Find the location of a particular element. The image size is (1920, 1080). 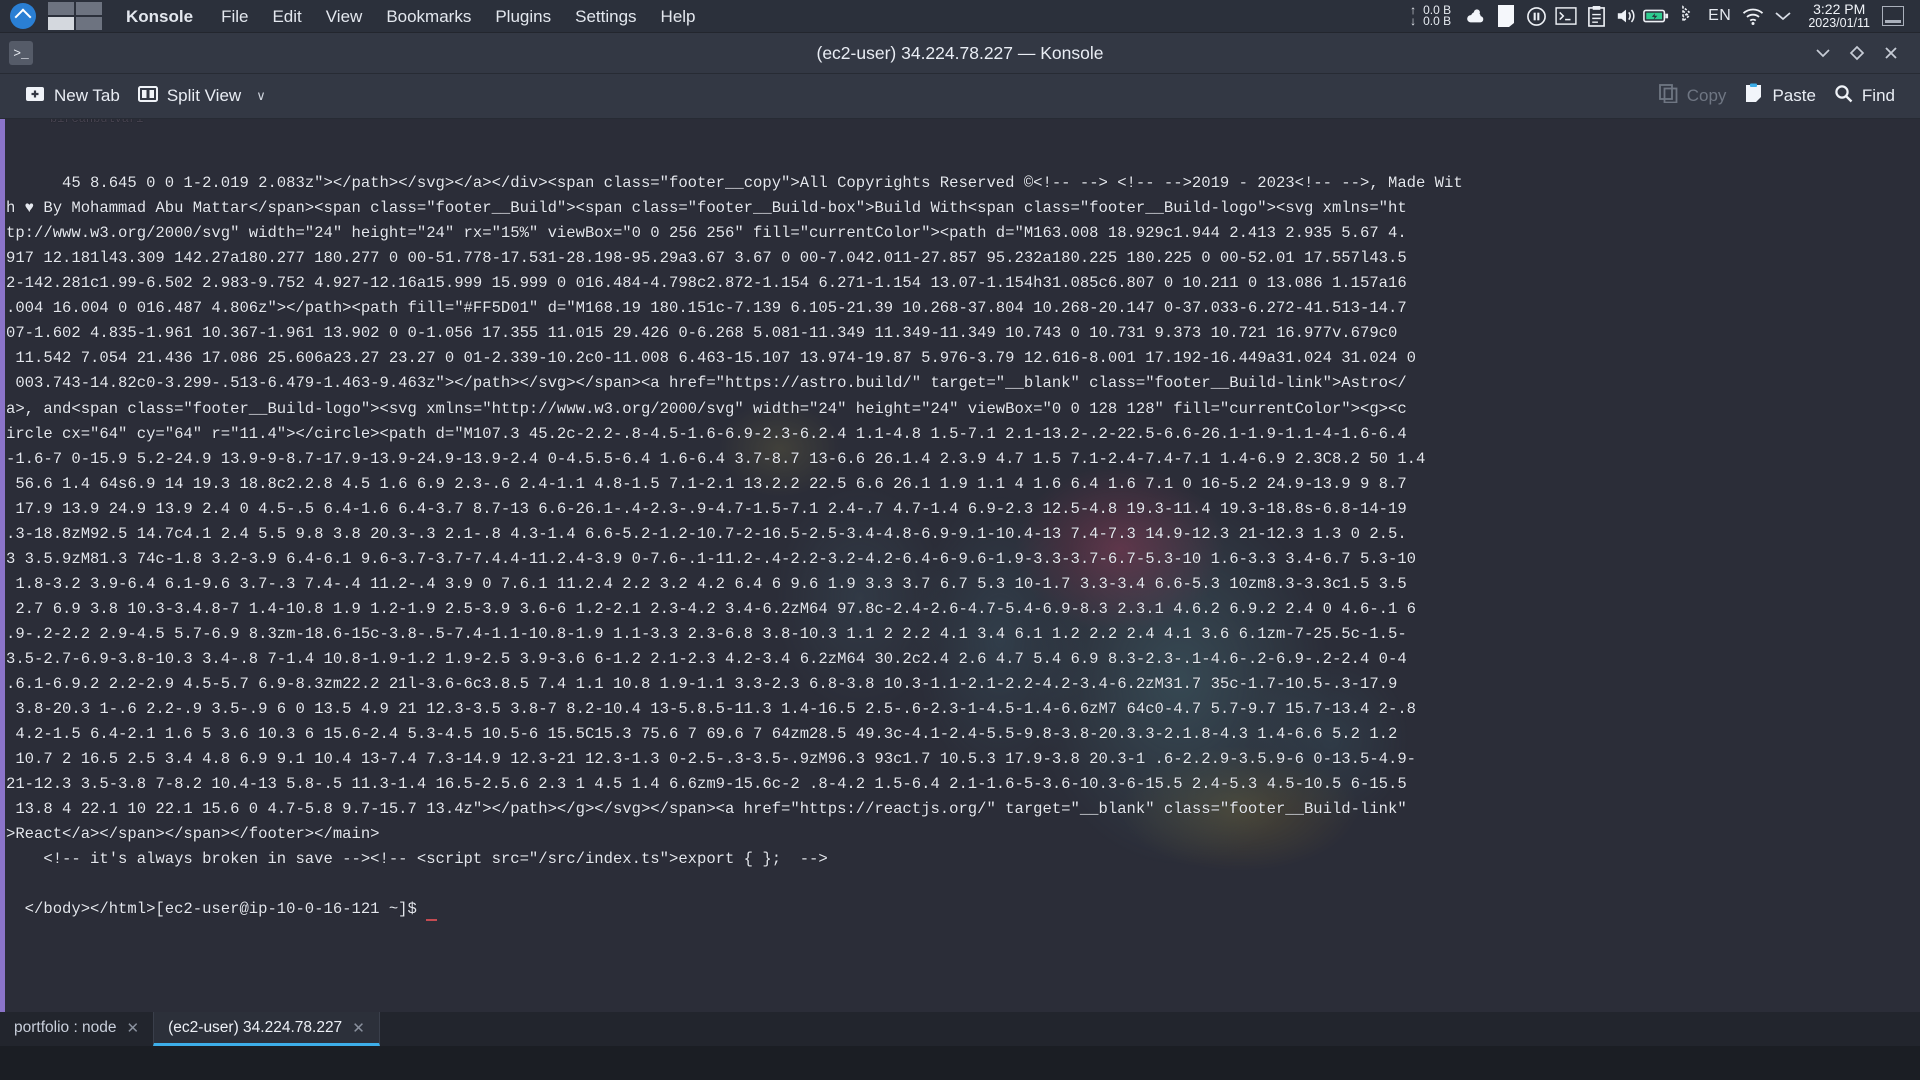

new-tab-label: New Tab is located at coordinates (87, 95).